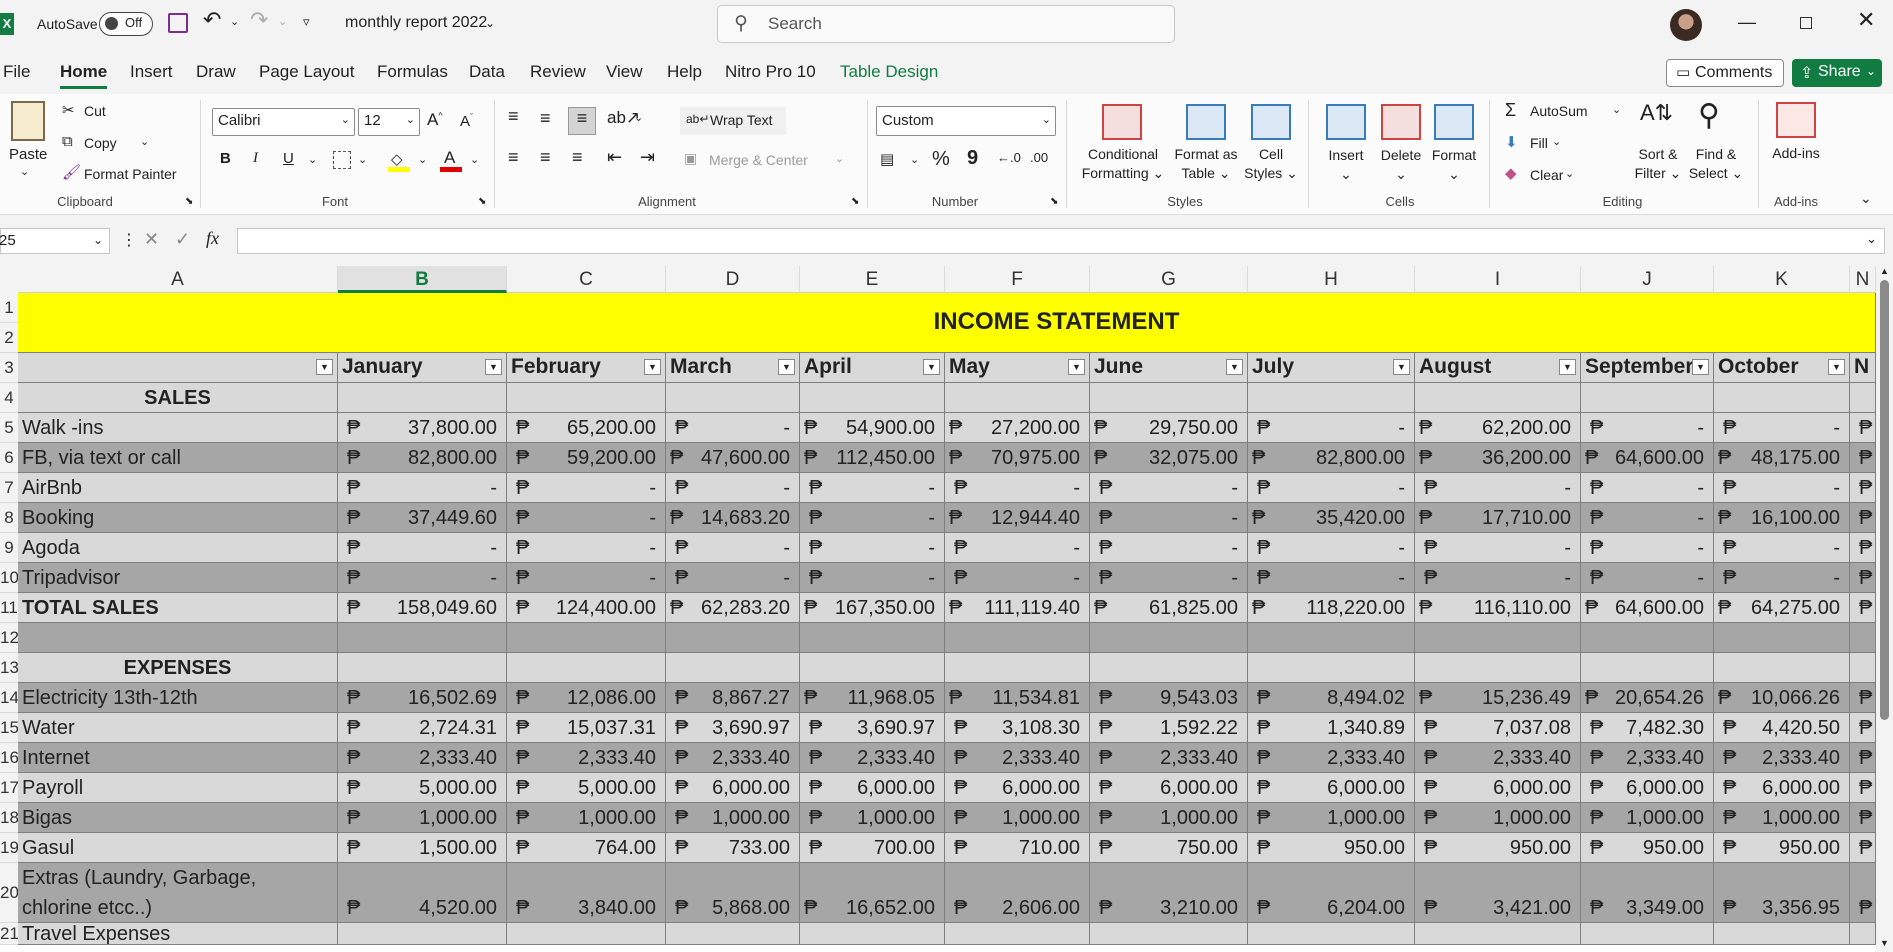  What do you see at coordinates (225, 158) in the screenshot?
I see `bold-button: B` at bounding box center [225, 158].